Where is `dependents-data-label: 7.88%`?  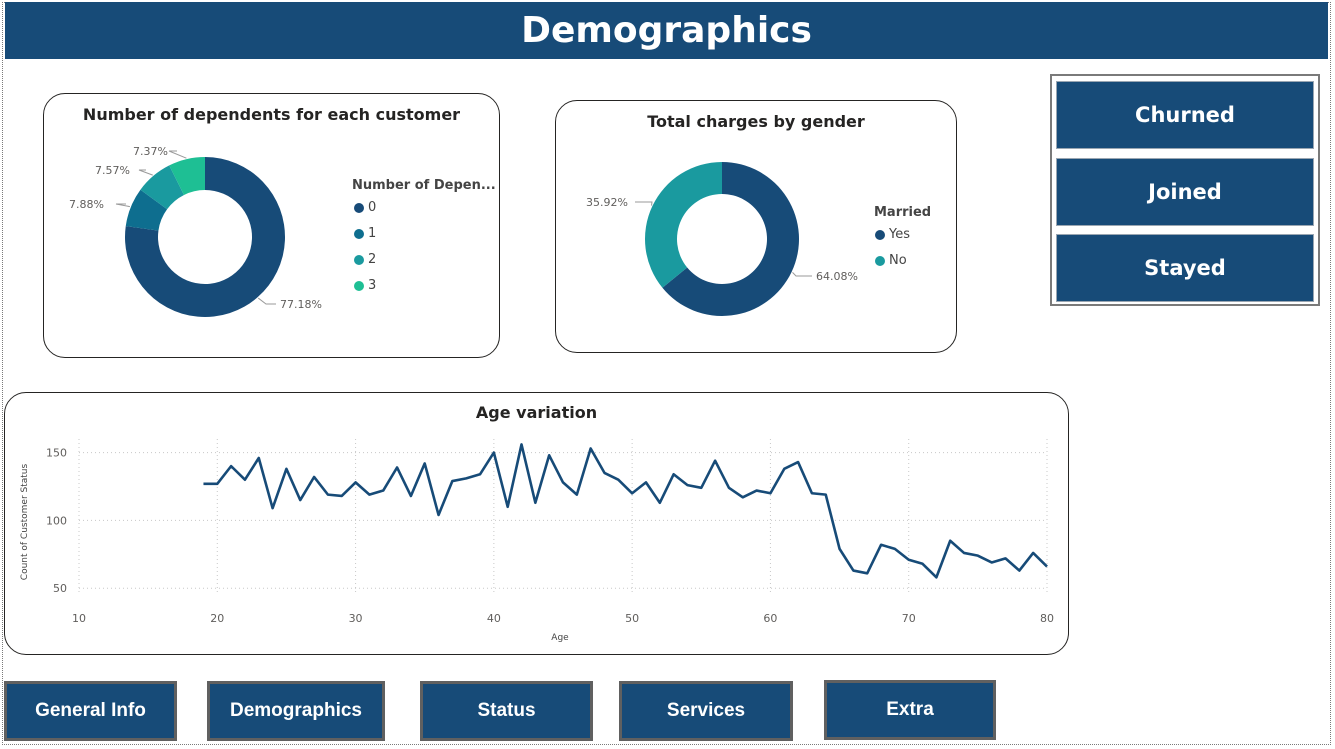 dependents-data-label: 7.88% is located at coordinates (86, 204).